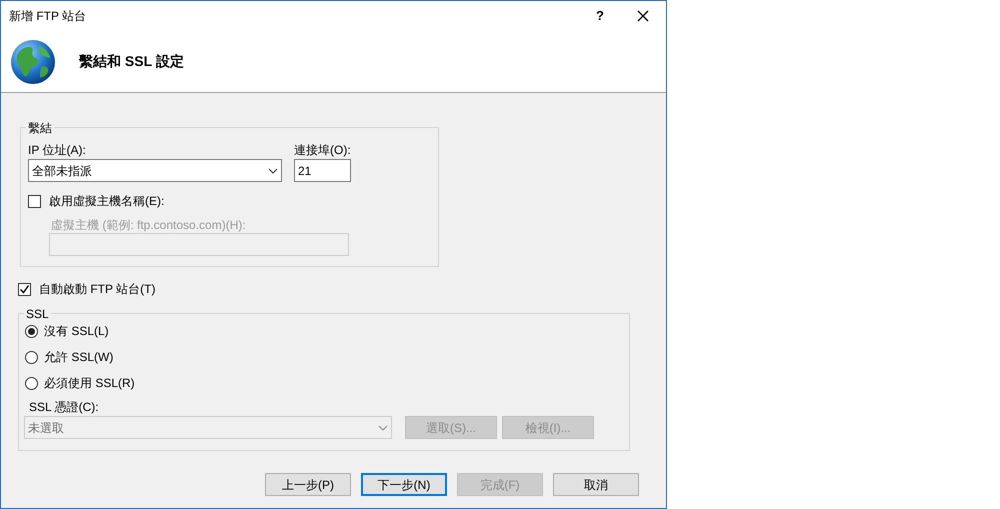 The width and height of the screenshot is (1000, 509). Describe the element at coordinates (79, 357) in the screenshot. I see `radio-label: 允許 SSL(W)` at that location.